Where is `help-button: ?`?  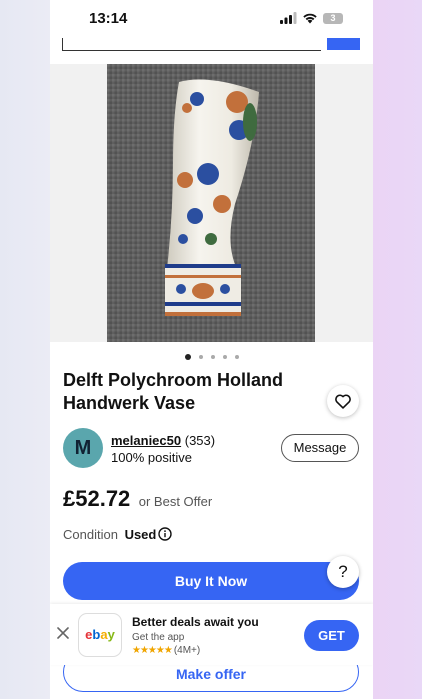
help-button: ? is located at coordinates (343, 572).